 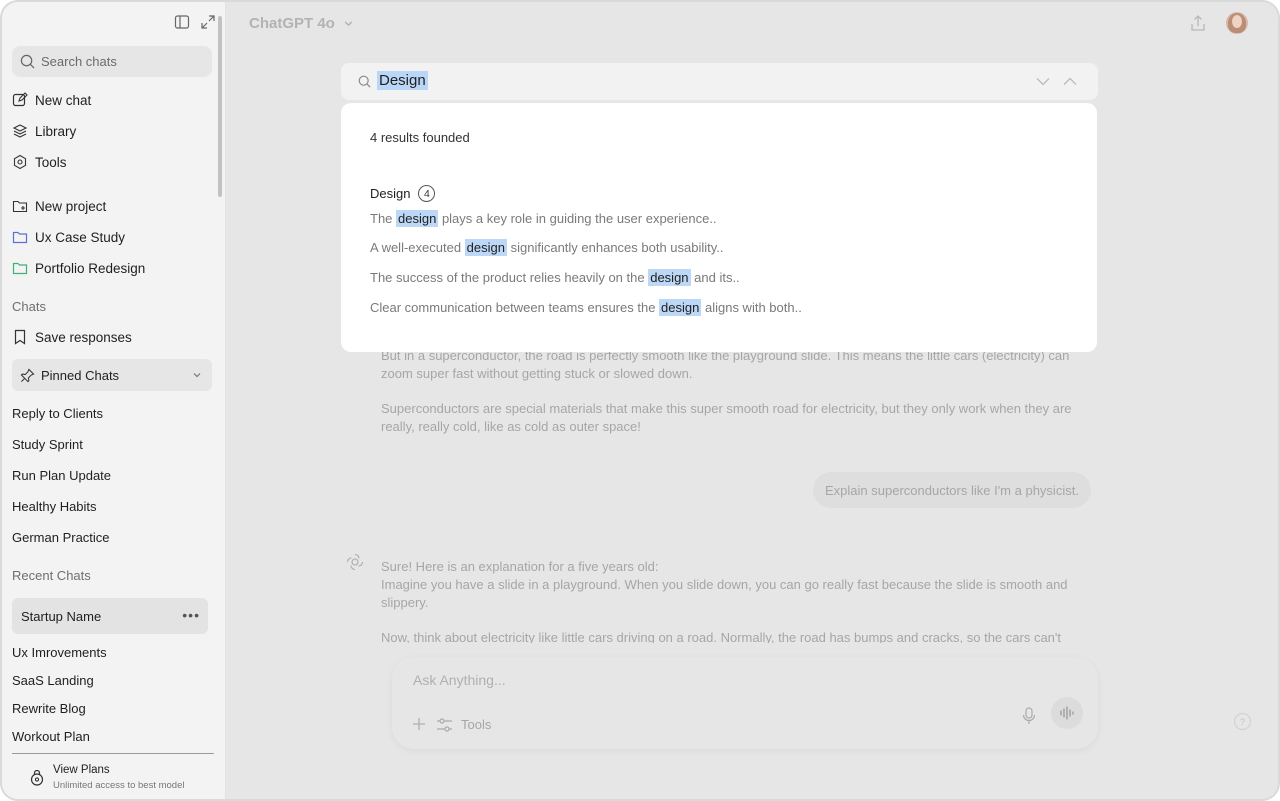 What do you see at coordinates (119, 785) in the screenshot?
I see `plans-subtitle: Unlimited access to best model` at bounding box center [119, 785].